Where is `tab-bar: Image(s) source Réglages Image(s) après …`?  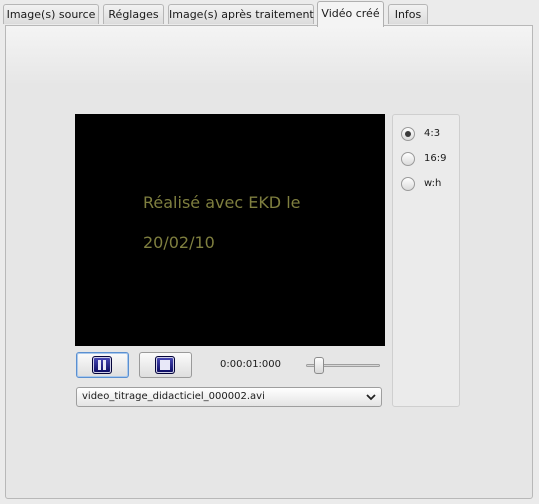 tab-bar: Image(s) source Réglages Image(s) après … is located at coordinates (269, 13).